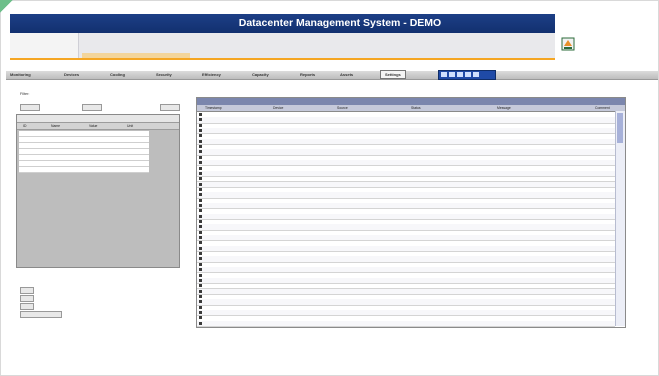 This screenshot has height=376, width=659. Describe the element at coordinates (411, 101) in the screenshot. I see `grid-title-bar` at that location.